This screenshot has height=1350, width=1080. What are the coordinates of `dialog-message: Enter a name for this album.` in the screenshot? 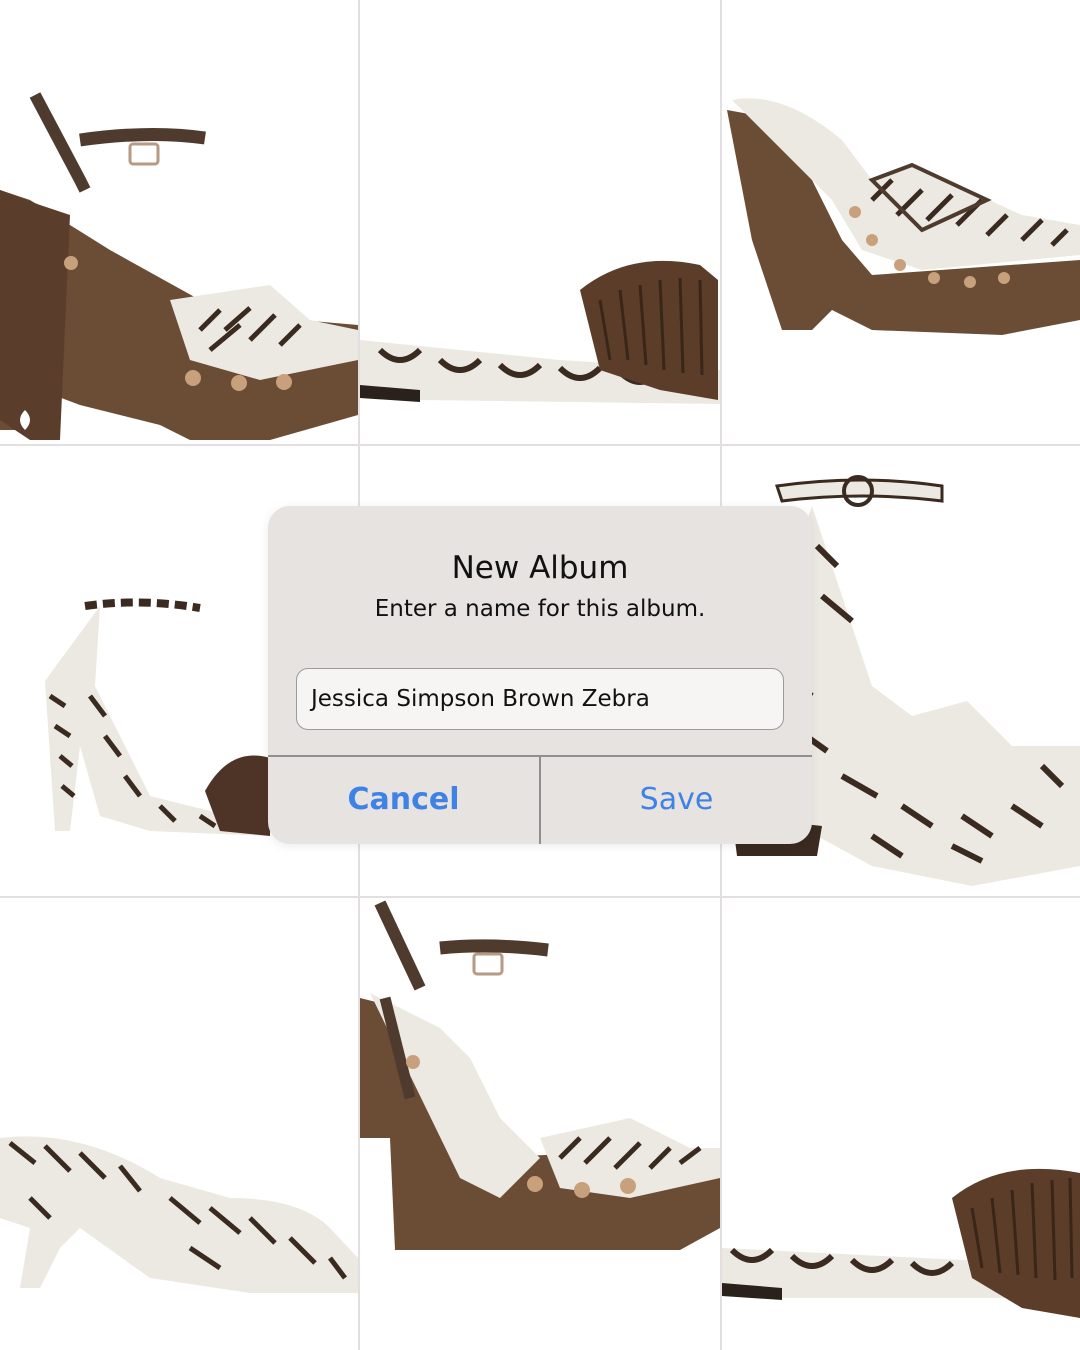 It's located at (540, 609).